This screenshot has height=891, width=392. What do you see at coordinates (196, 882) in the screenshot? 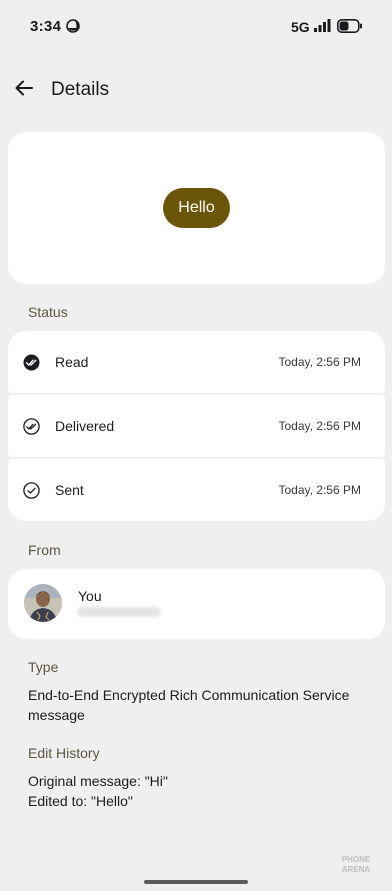
I see `gesture-nav-handle` at bounding box center [196, 882].